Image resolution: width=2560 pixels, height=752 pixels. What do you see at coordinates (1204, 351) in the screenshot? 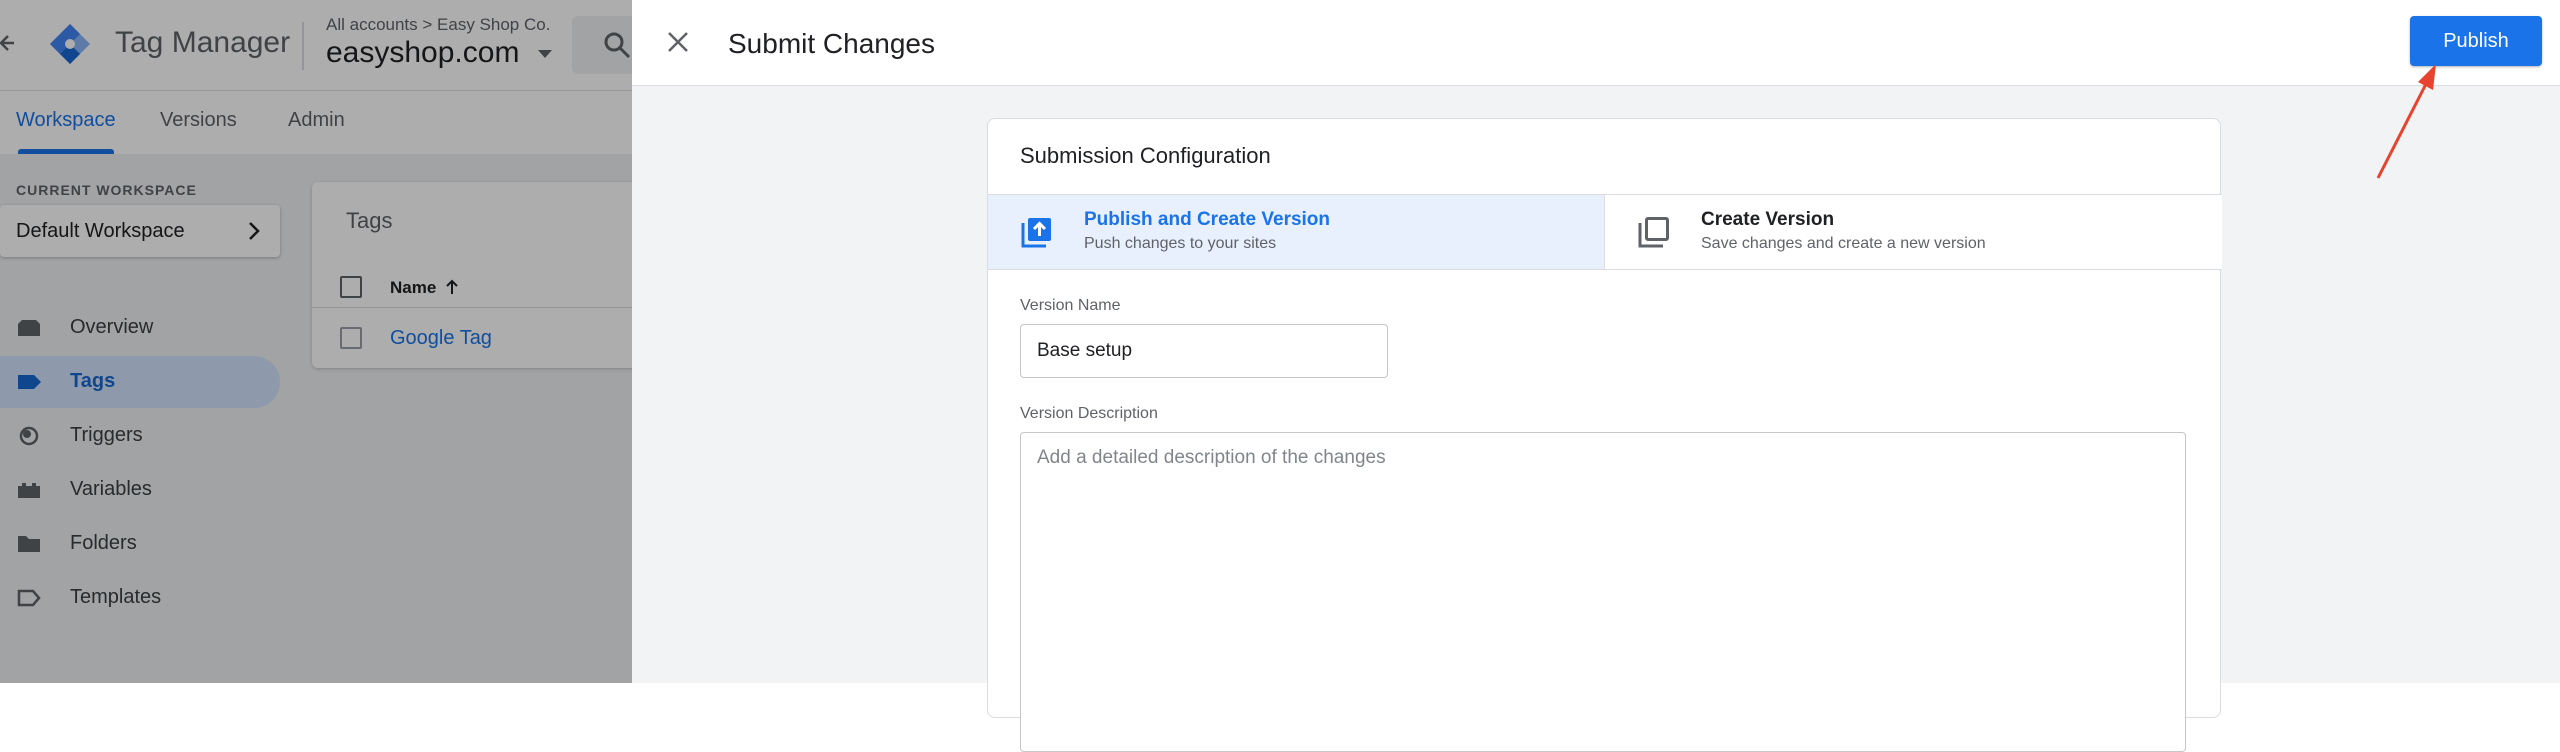
I see `version-name-input` at bounding box center [1204, 351].